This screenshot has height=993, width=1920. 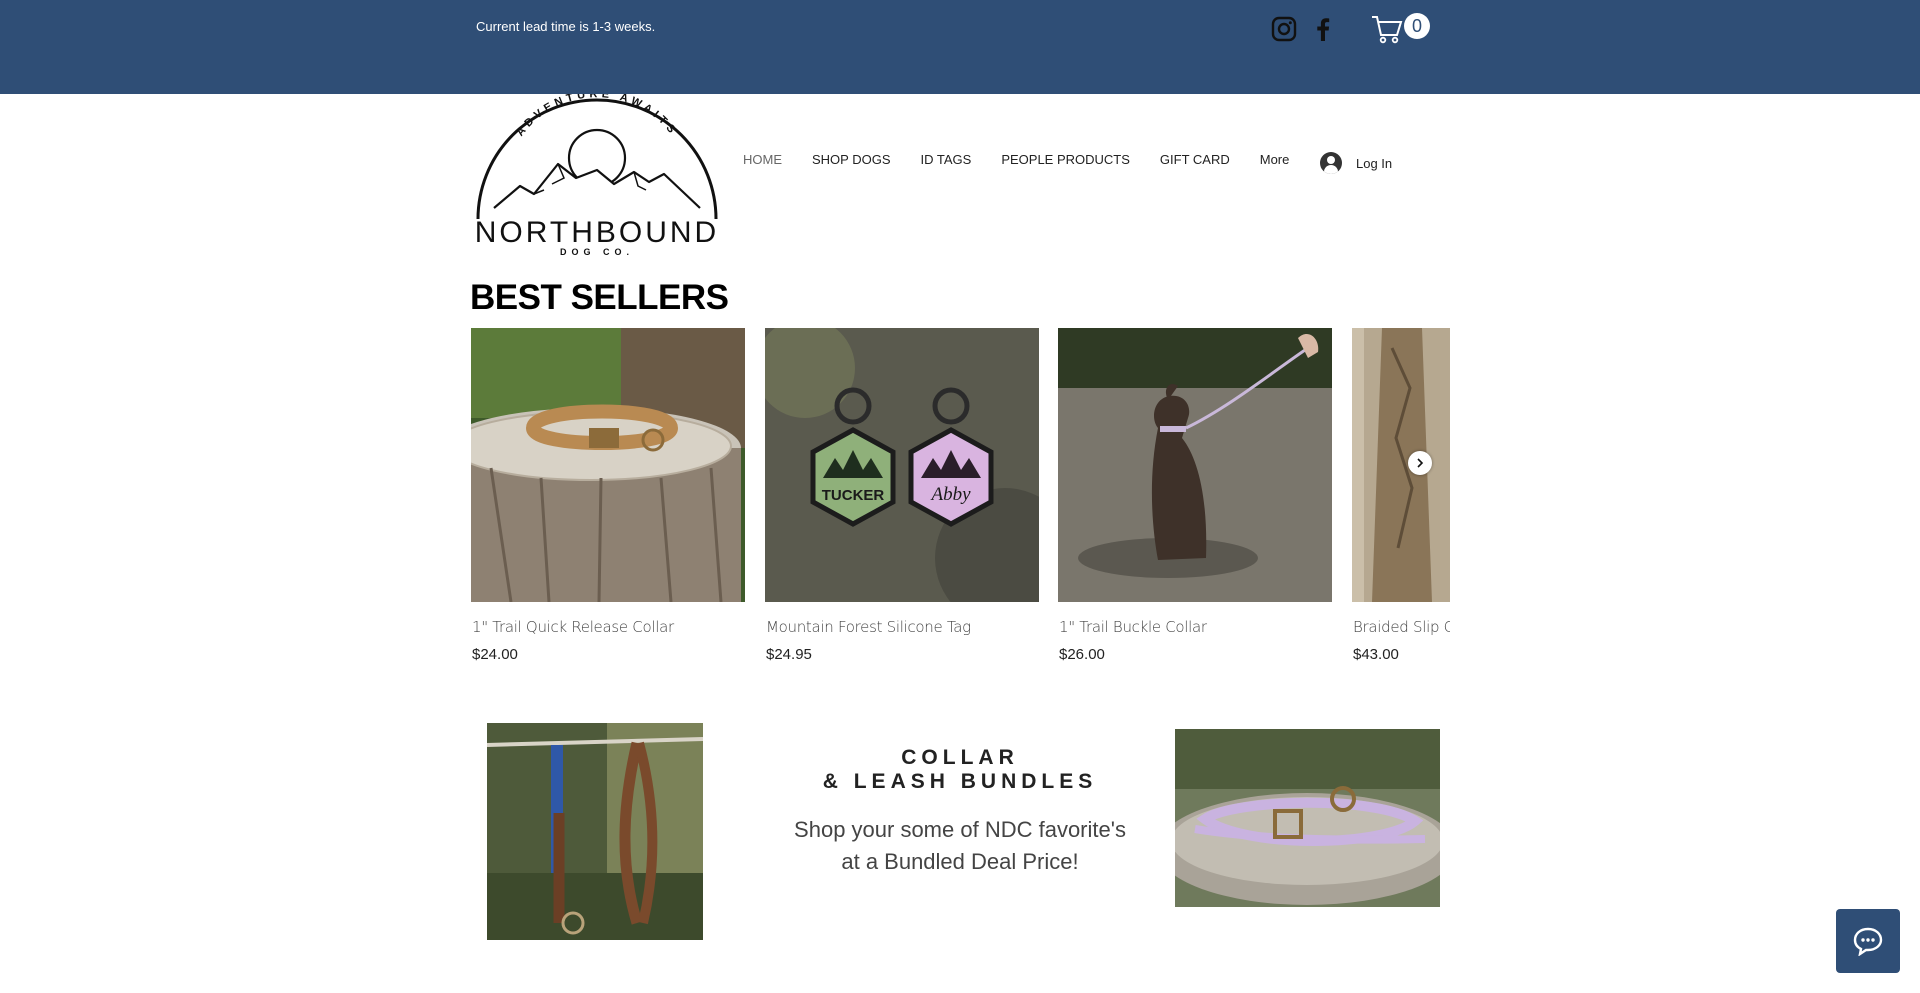 I want to click on instagram-link, so click(x=1284, y=29).